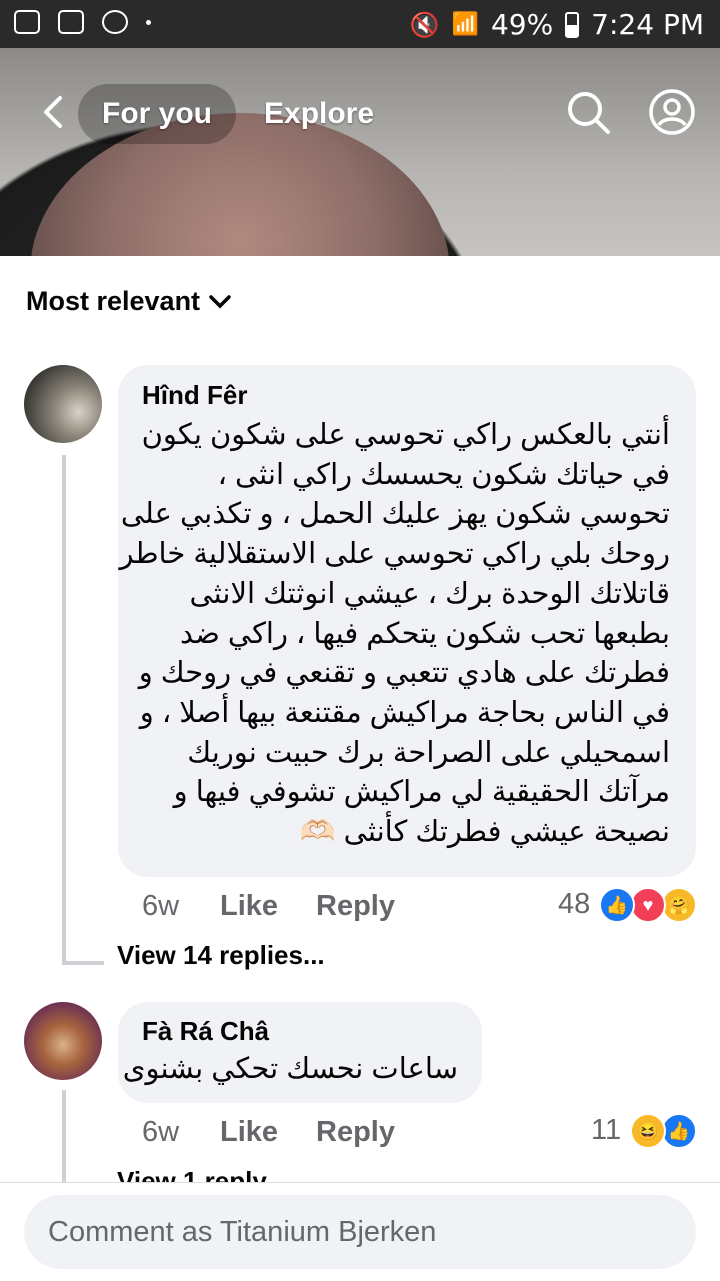  What do you see at coordinates (205, 1031) in the screenshot?
I see `comment-author: Fà Rá Châ` at bounding box center [205, 1031].